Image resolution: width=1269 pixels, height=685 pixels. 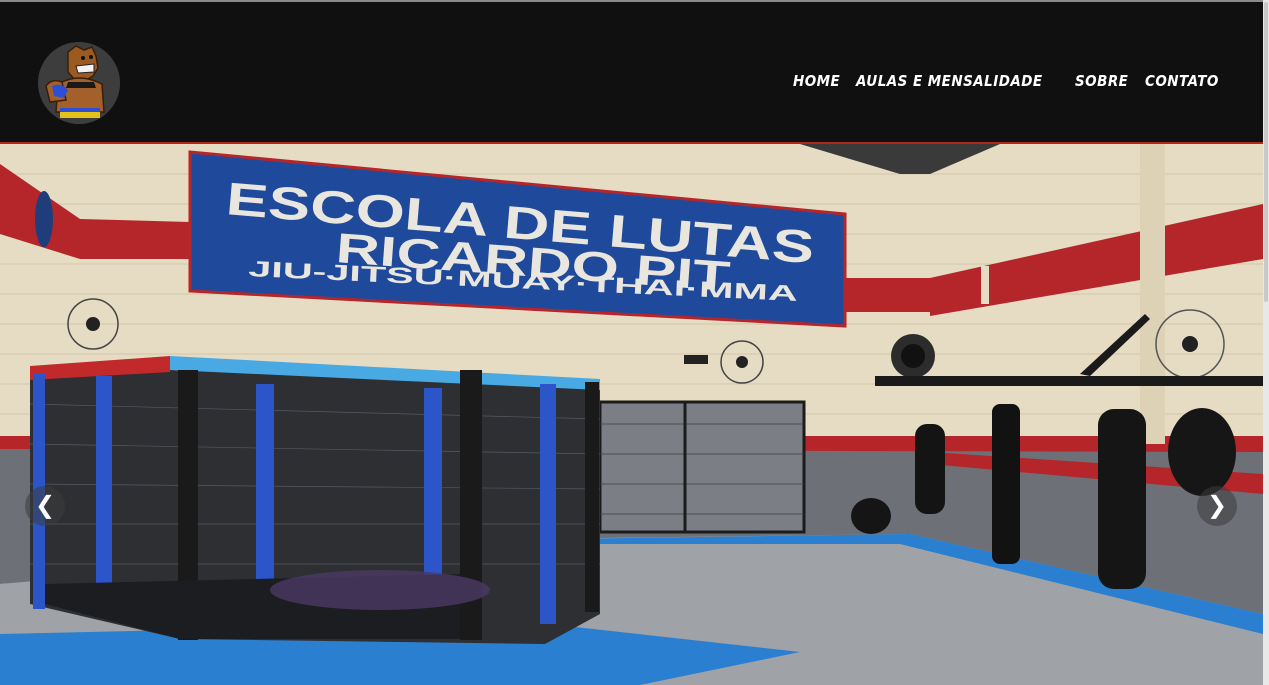 I want to click on nav-sobre: SOBRE, so click(x=1101, y=81).